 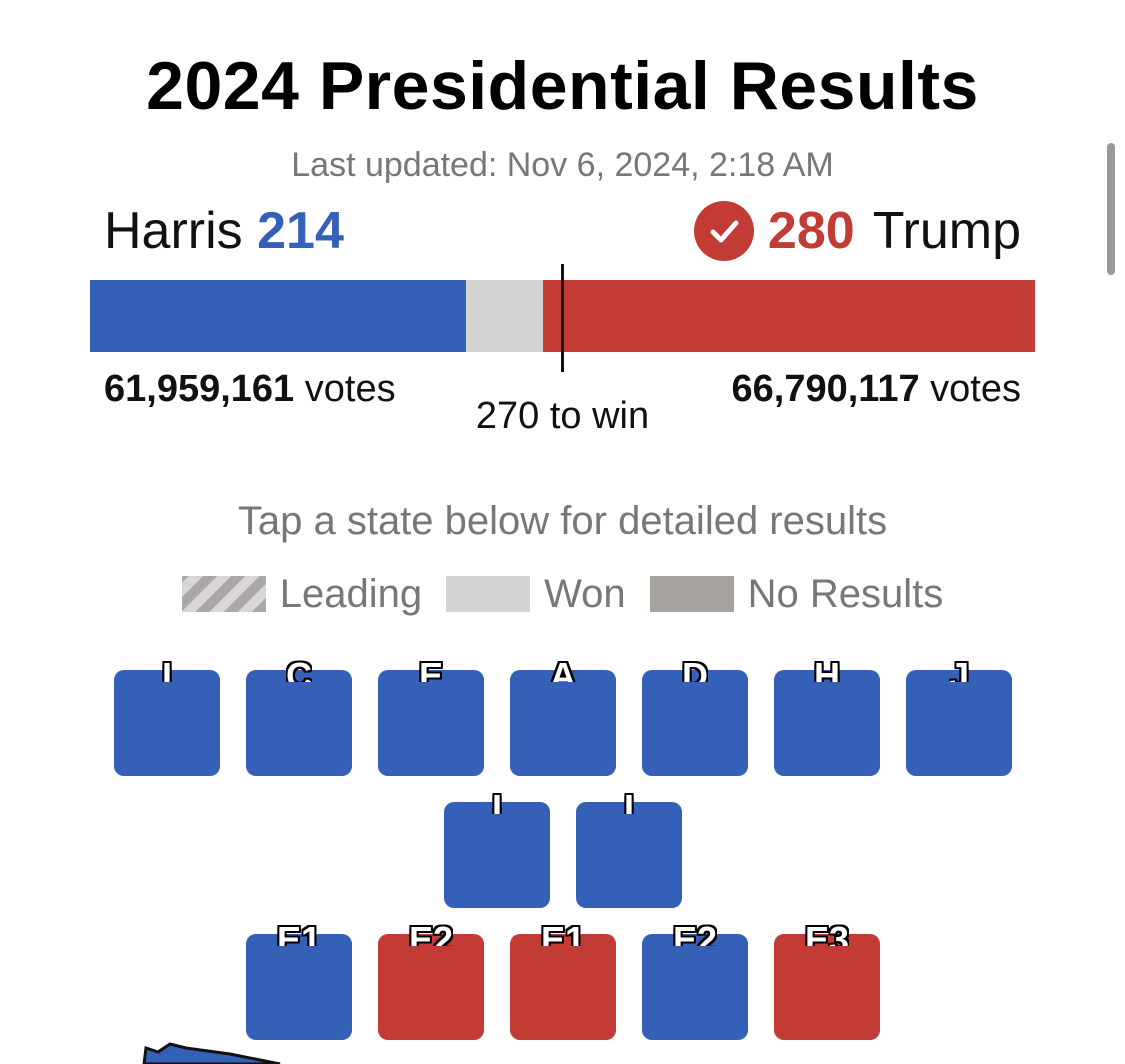 I want to click on trump-electoral-votes: 280, so click(x=811, y=231).